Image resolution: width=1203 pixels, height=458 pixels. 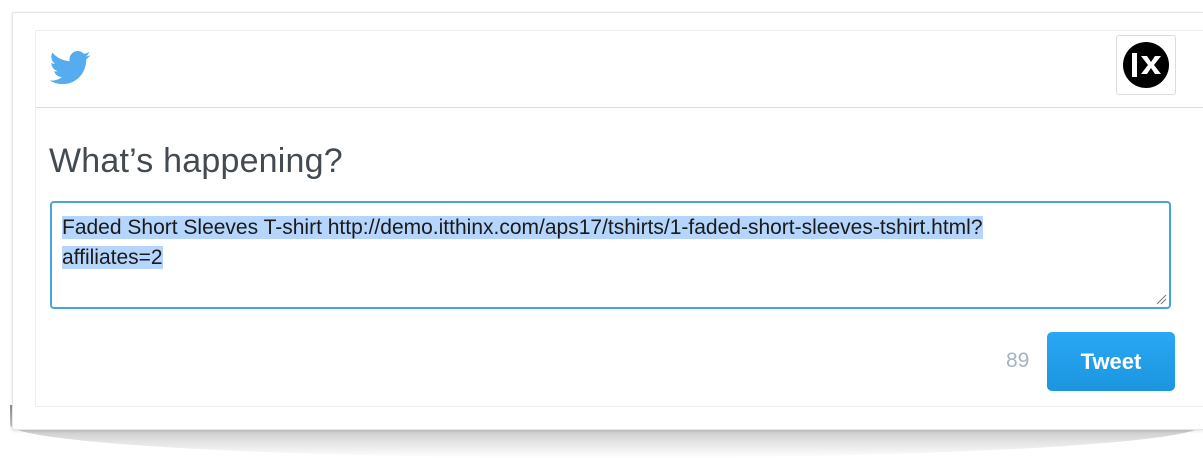 I want to click on character-counter: 89, so click(x=1018, y=360).